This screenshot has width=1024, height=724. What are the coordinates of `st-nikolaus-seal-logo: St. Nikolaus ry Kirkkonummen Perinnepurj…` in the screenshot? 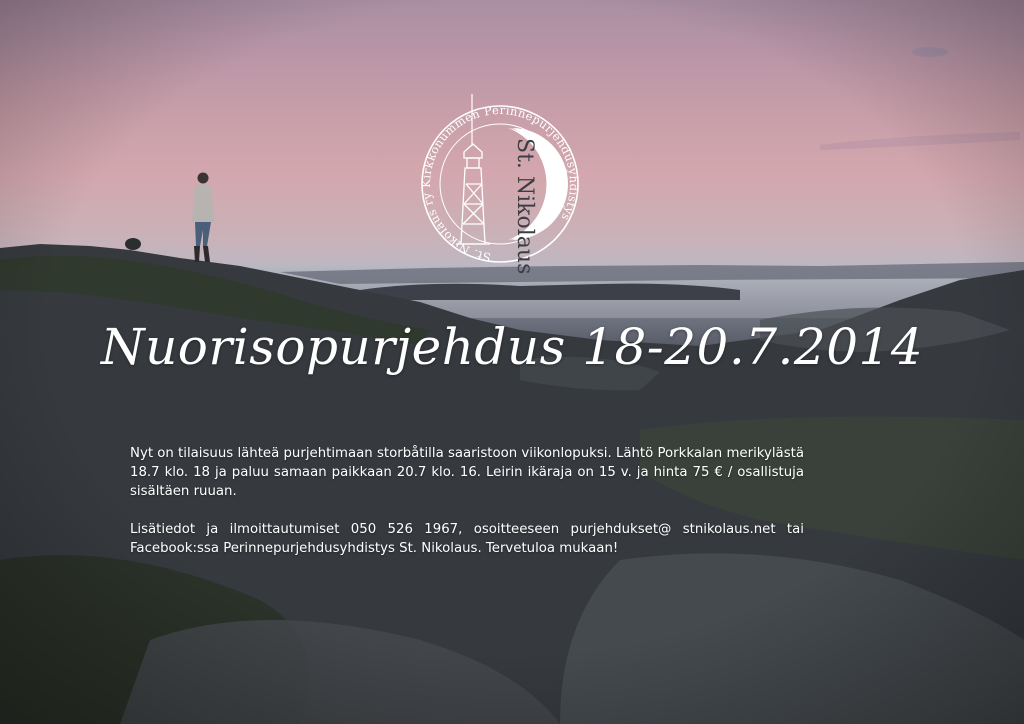 It's located at (500, 184).